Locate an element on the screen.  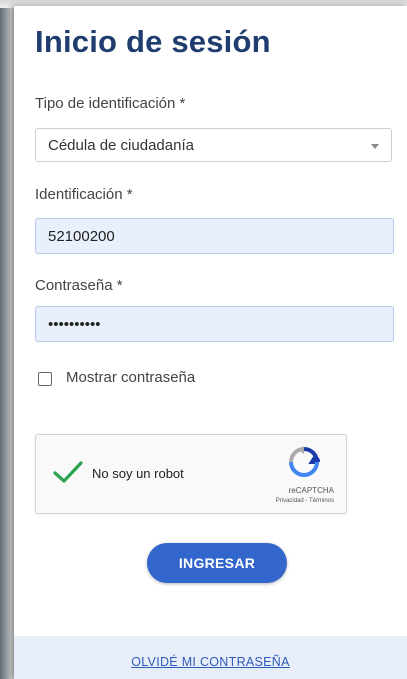
id-type-select: Cédula de ciudadanía is located at coordinates (213, 145).